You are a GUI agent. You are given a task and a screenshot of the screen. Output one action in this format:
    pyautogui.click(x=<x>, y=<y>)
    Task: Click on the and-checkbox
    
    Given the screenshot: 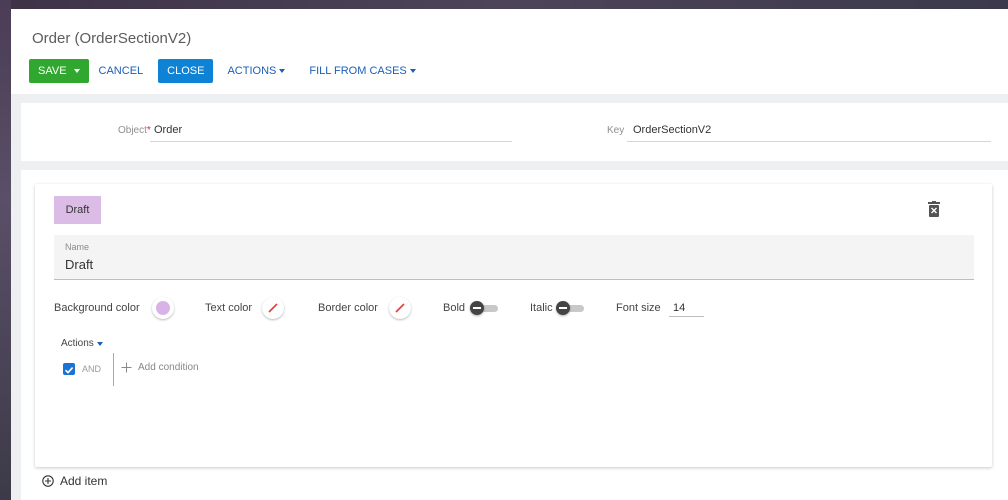 What is the action you would take?
    pyautogui.click(x=69, y=369)
    